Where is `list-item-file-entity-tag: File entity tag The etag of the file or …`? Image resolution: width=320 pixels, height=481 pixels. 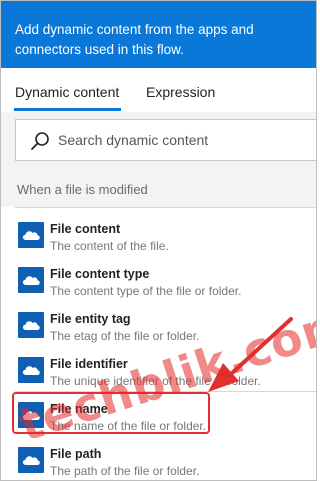
list-item-file-entity-tag: File entity tag The etag of the file or … is located at coordinates (165, 324).